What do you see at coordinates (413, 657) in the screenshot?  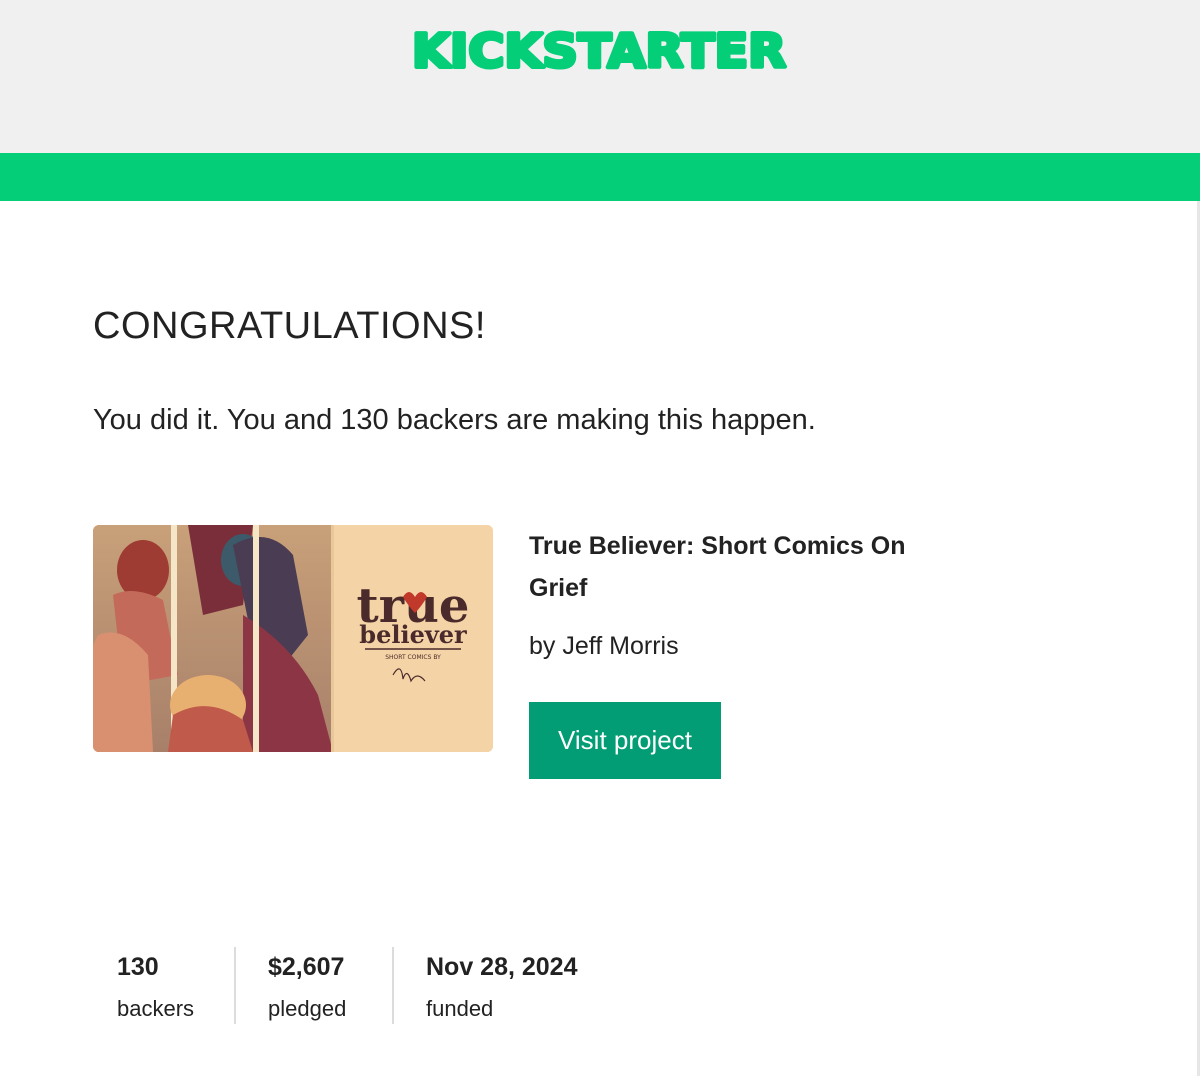 I see `cover-subtitle: SHORT COMICS BY` at bounding box center [413, 657].